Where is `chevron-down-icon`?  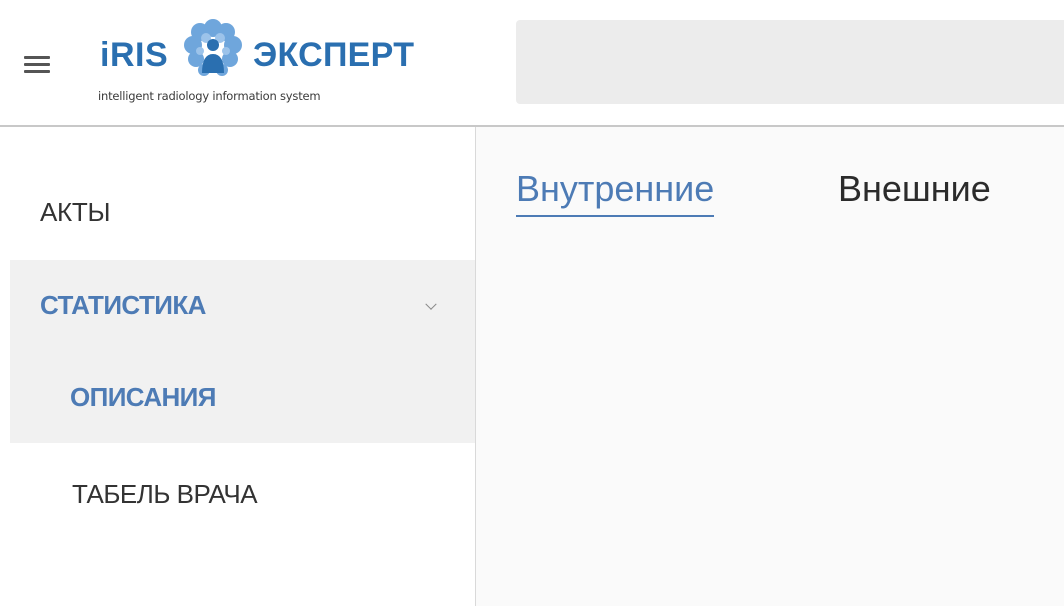 chevron-down-icon is located at coordinates (431, 304).